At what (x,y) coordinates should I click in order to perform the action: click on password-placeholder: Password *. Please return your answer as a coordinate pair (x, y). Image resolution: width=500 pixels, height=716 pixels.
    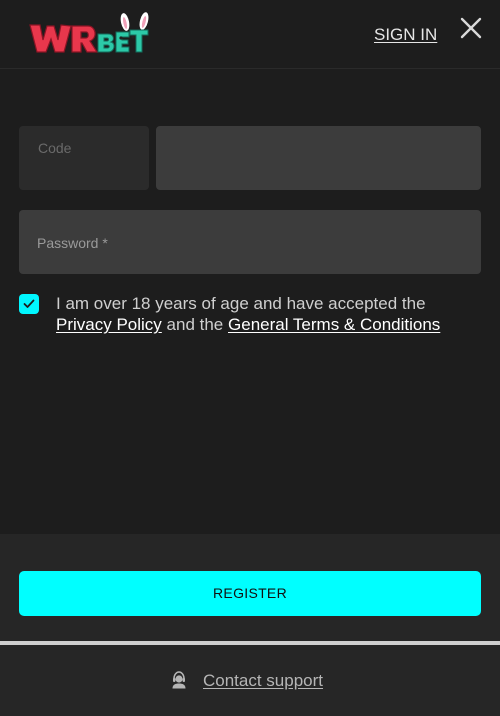
    Looking at the image, I should click on (72, 243).